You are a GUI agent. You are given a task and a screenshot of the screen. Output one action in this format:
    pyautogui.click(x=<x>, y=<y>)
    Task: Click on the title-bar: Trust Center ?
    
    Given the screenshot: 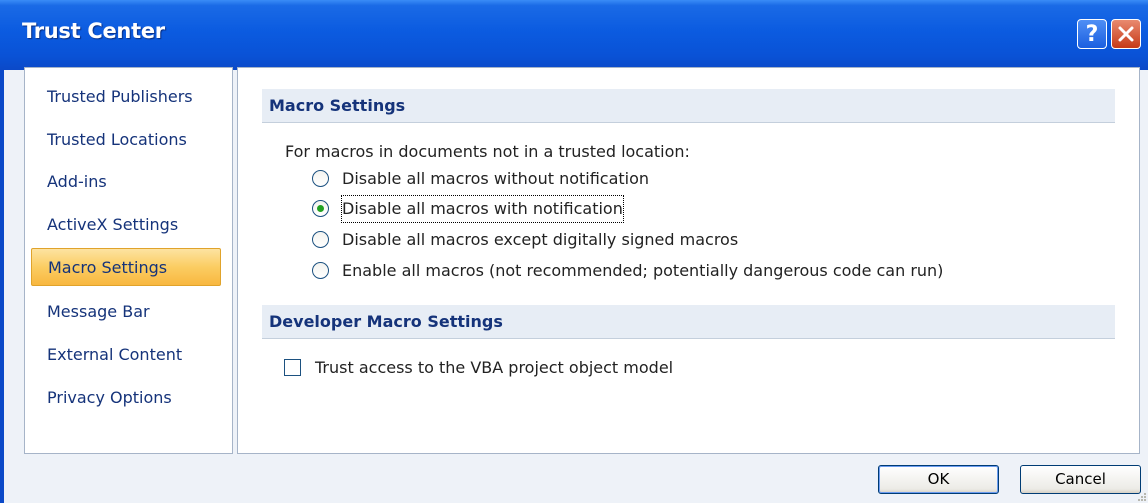 What is the action you would take?
    pyautogui.click(x=574, y=35)
    